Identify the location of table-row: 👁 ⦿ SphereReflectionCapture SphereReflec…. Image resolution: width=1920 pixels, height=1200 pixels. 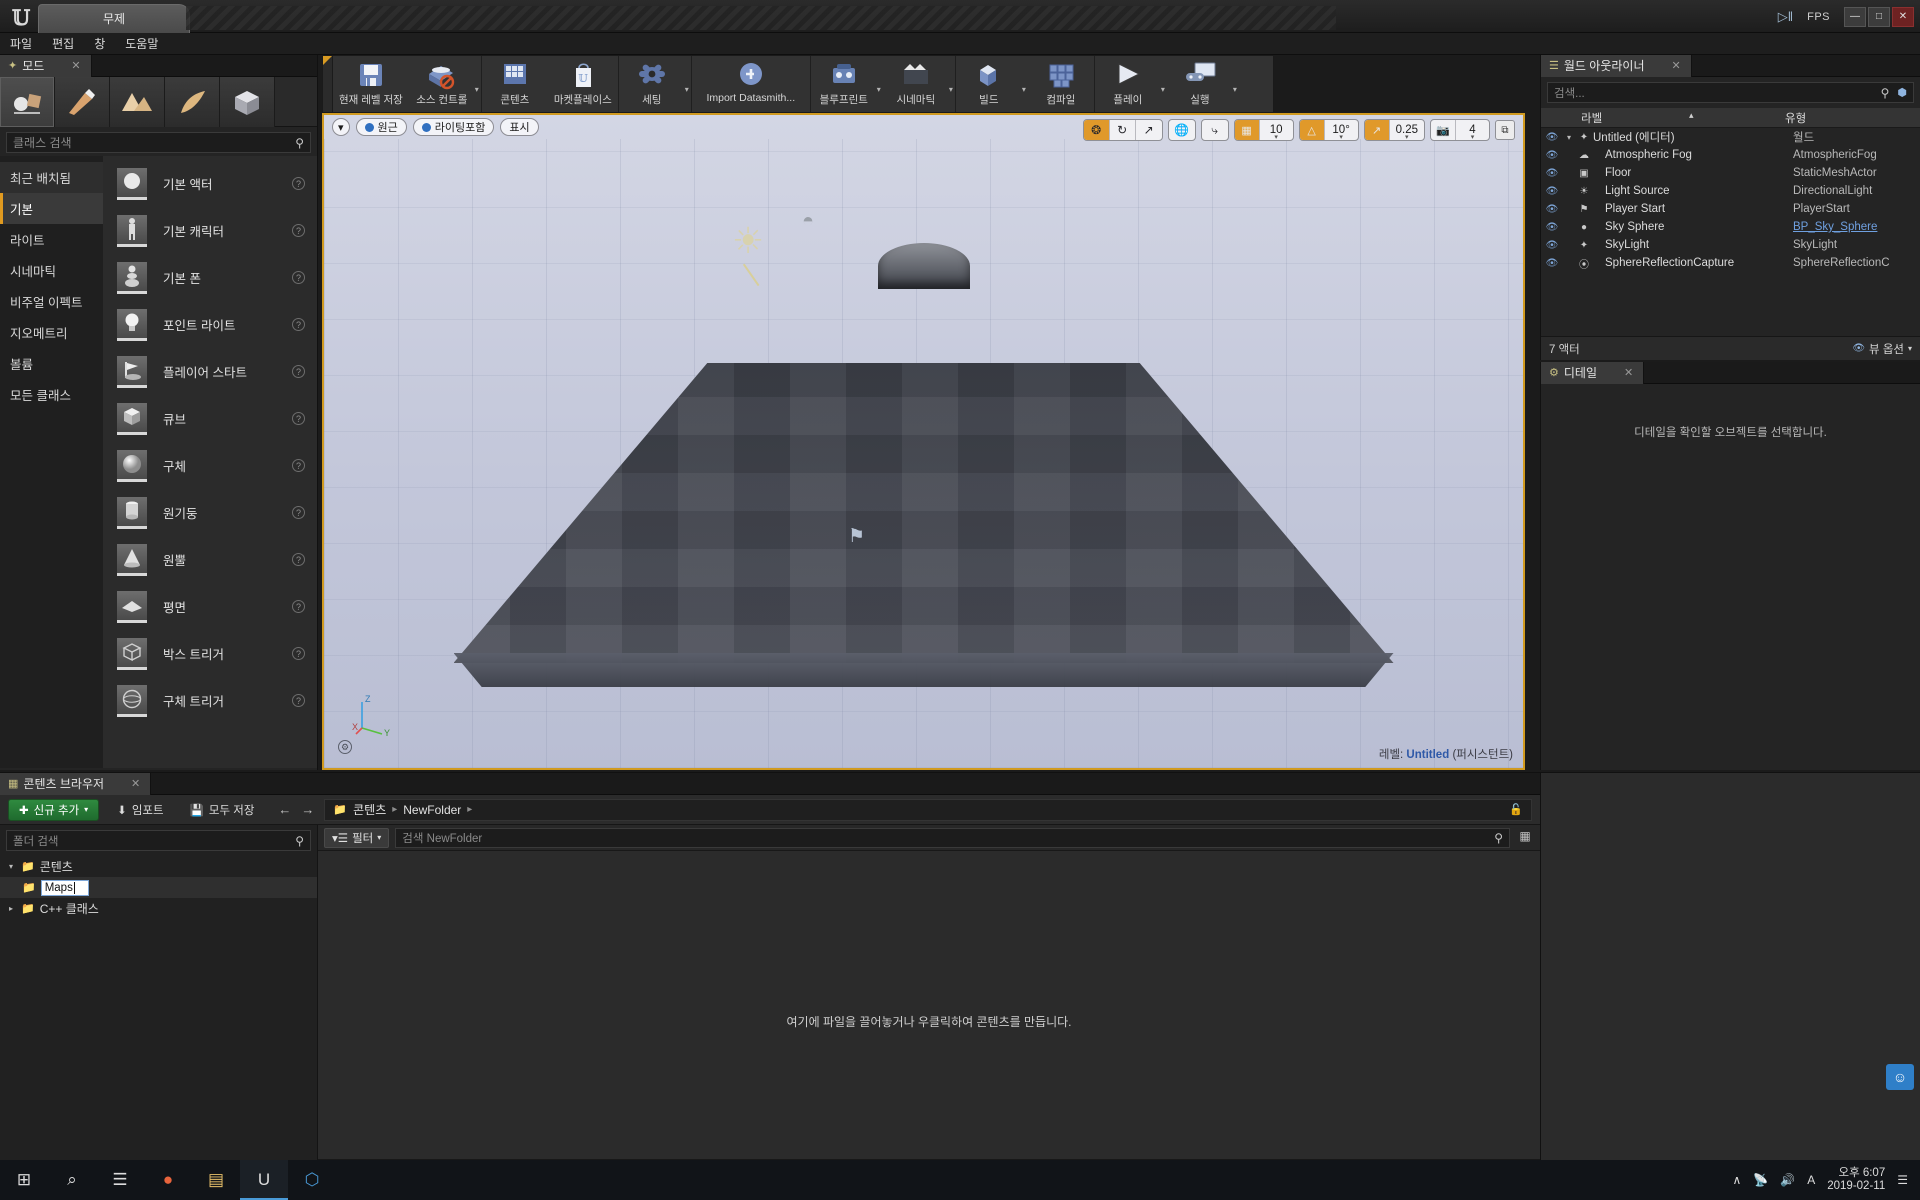
(1730, 263).